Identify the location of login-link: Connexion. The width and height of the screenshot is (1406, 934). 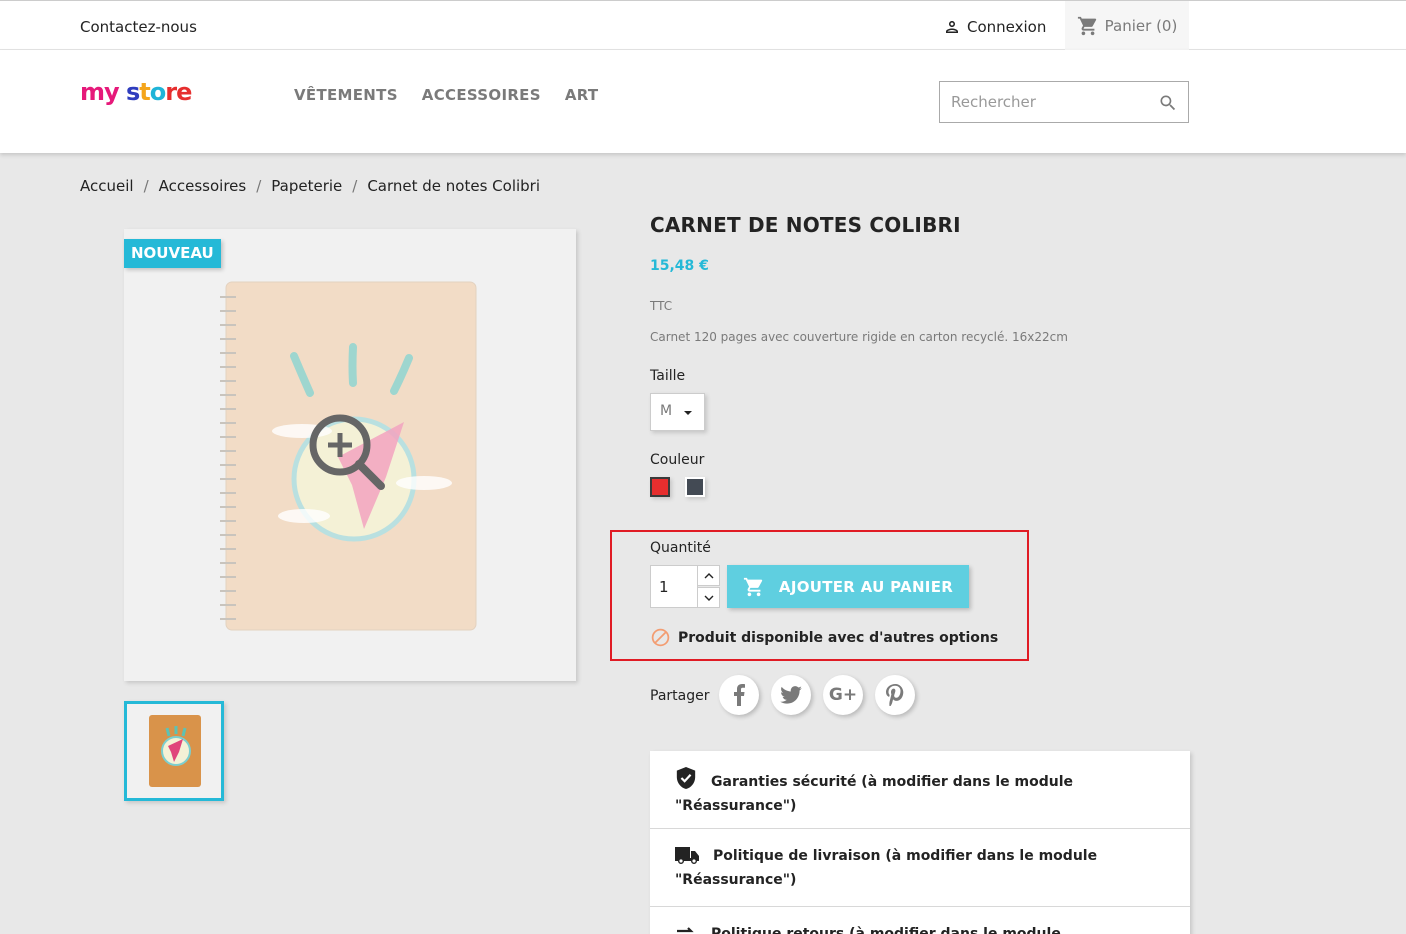
(994, 27).